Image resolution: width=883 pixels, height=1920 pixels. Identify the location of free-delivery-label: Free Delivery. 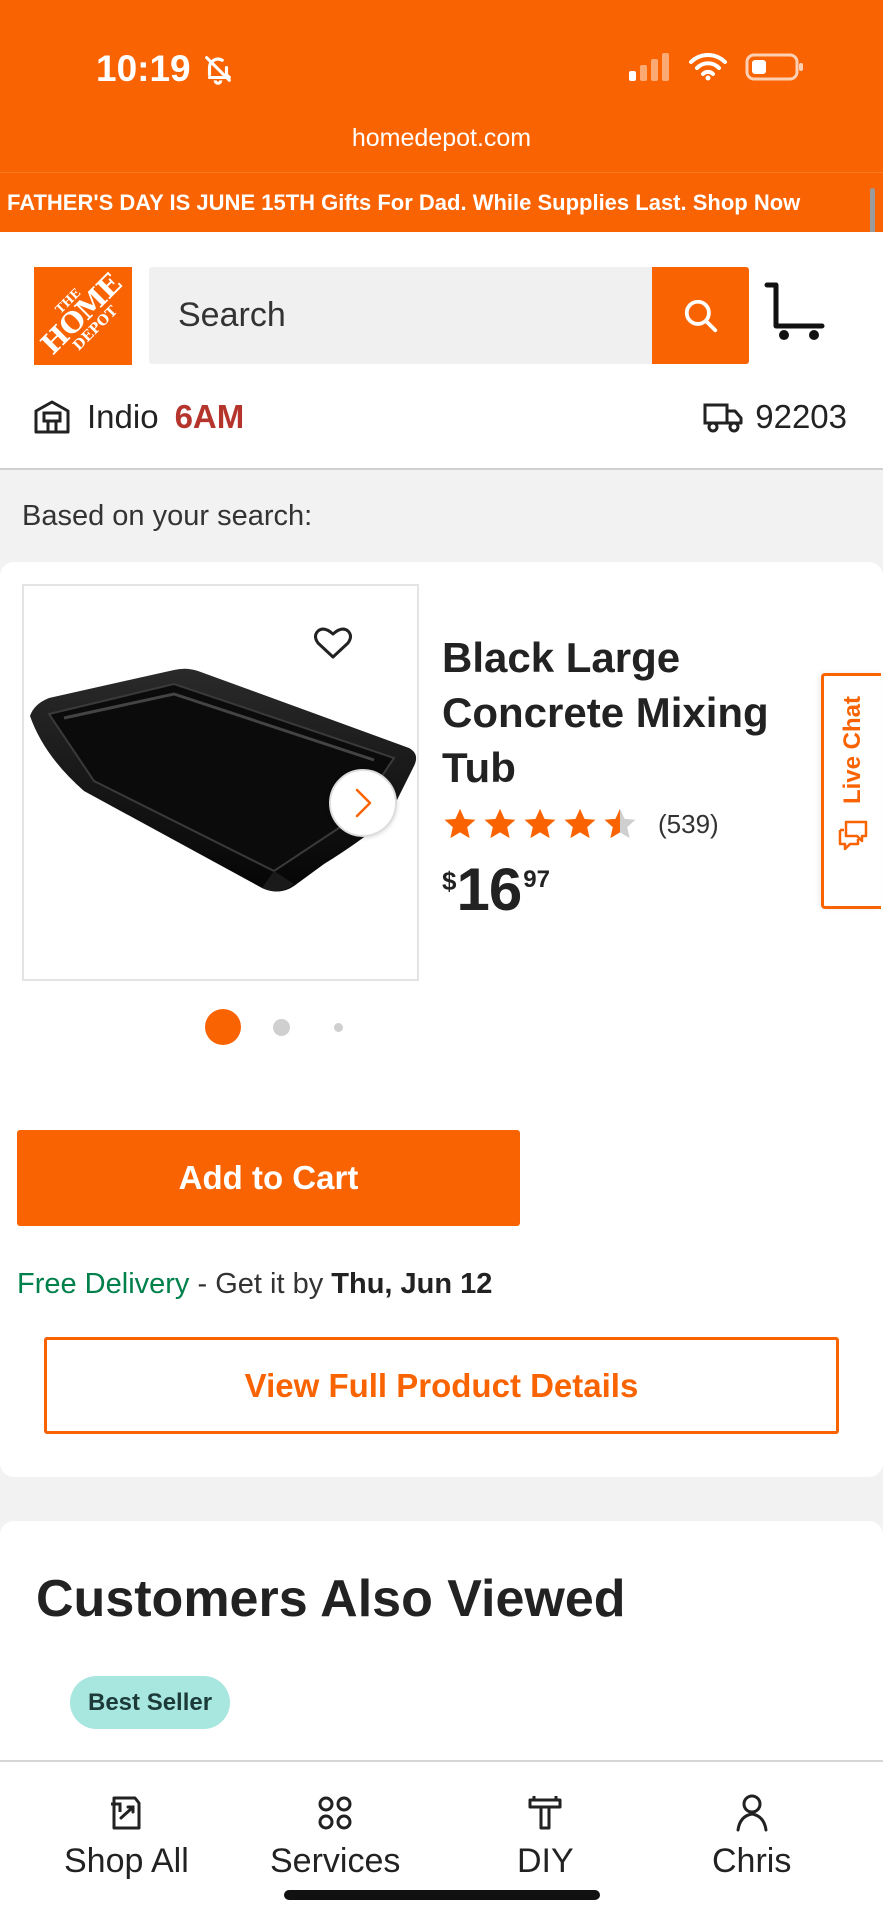
(103, 1284).